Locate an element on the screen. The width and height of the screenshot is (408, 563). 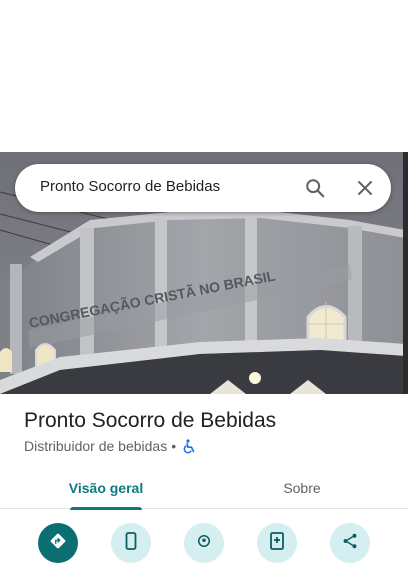
directions-icon is located at coordinates (58, 541).